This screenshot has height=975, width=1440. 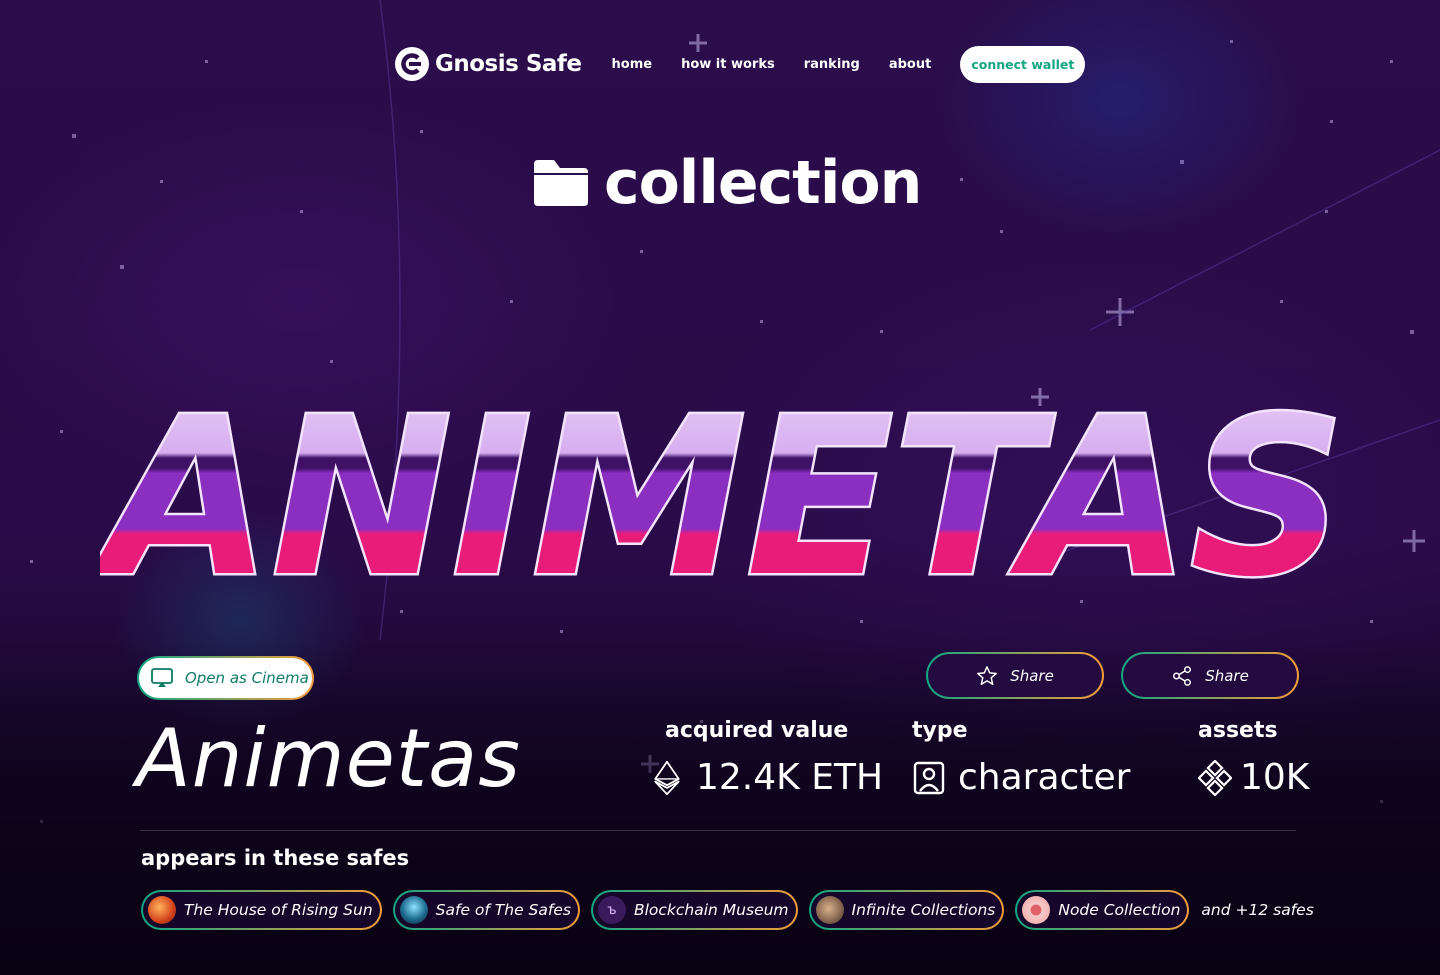 I want to click on stat-acquired-label: acquired value, so click(x=757, y=730).